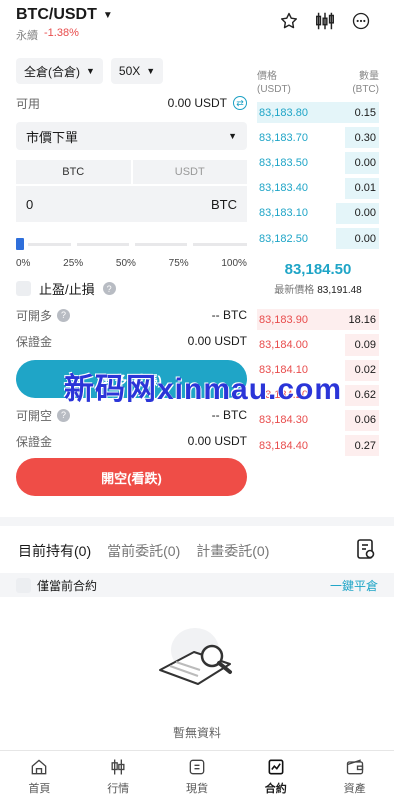  I want to click on open-long-button: 開多(看漲), so click(131, 379).